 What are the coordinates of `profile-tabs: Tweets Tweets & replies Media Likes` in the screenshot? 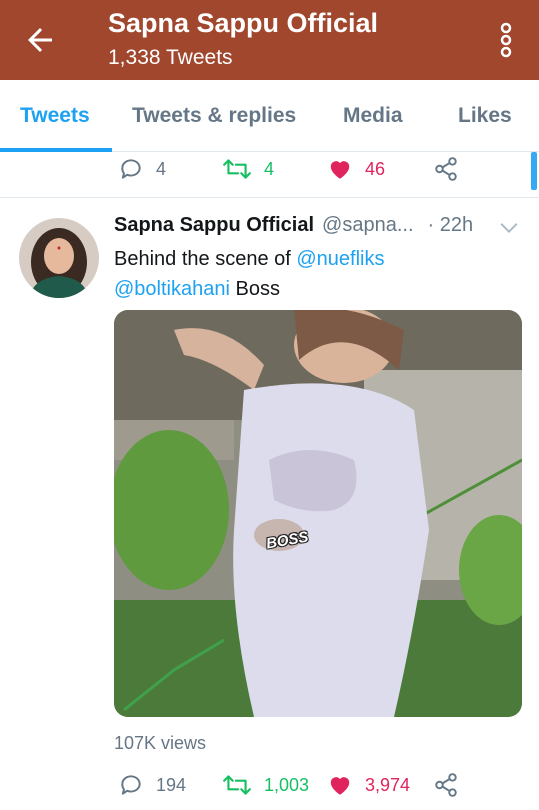 It's located at (269, 116).